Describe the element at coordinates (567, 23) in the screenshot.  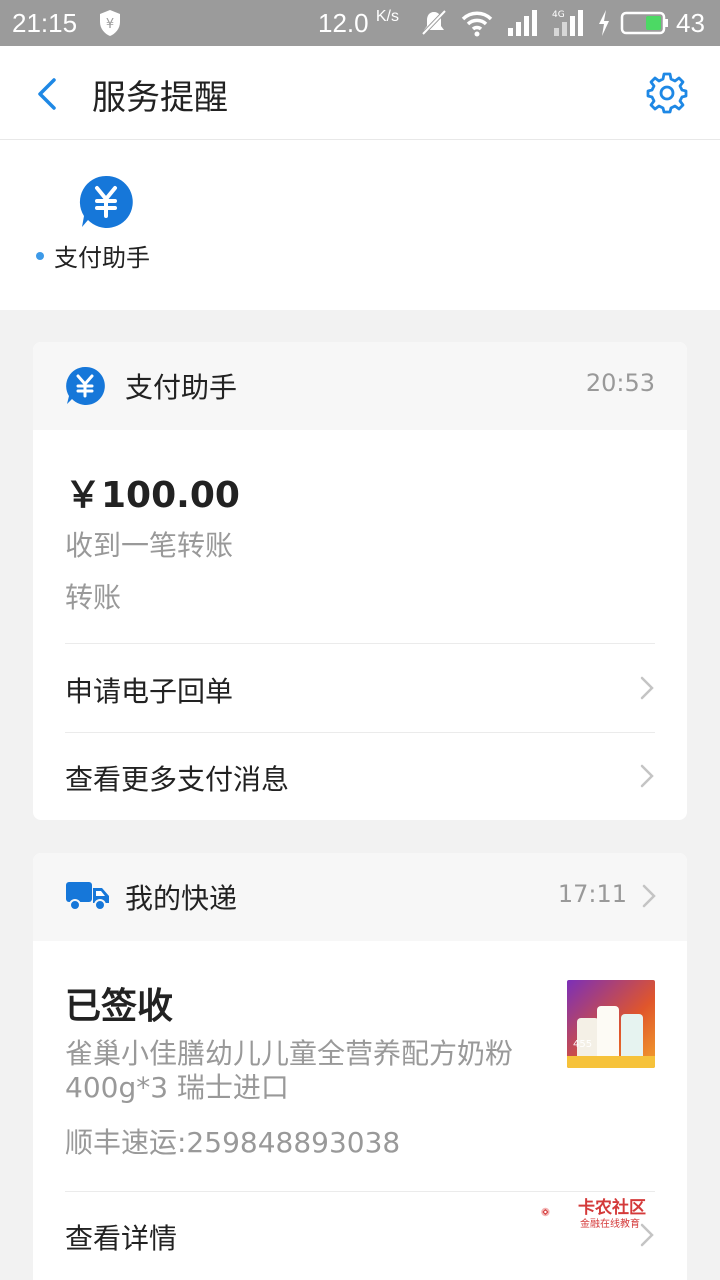
I see `signal-4g-icon: 4G` at that location.